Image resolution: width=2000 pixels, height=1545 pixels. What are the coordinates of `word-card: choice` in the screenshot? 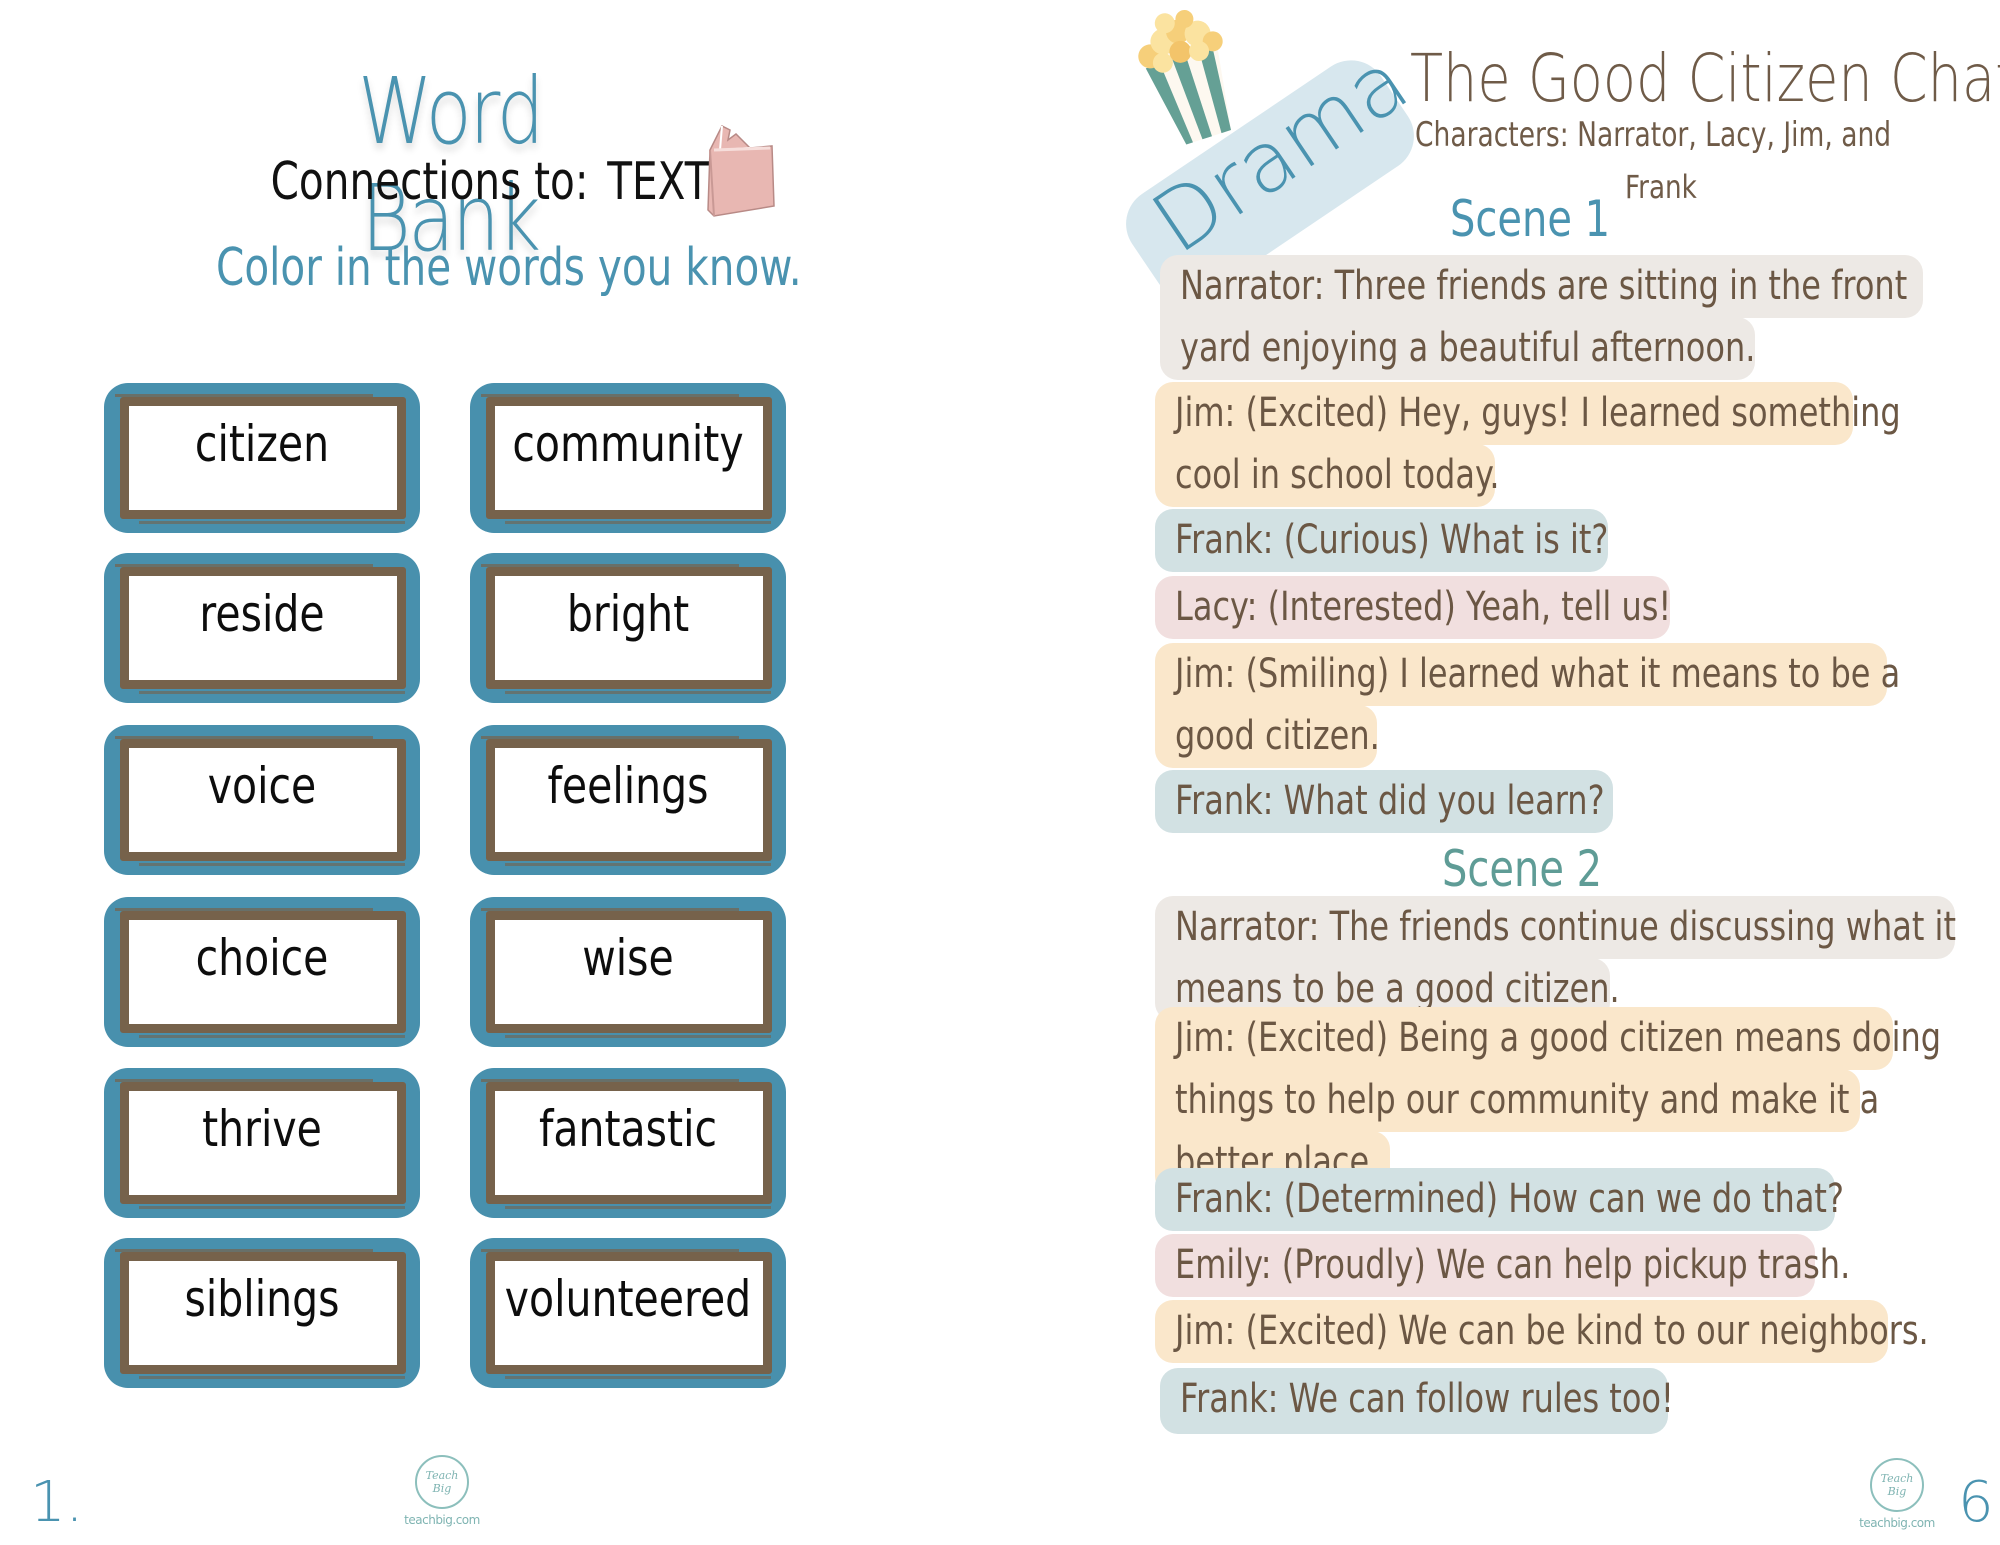 It's located at (262, 972).